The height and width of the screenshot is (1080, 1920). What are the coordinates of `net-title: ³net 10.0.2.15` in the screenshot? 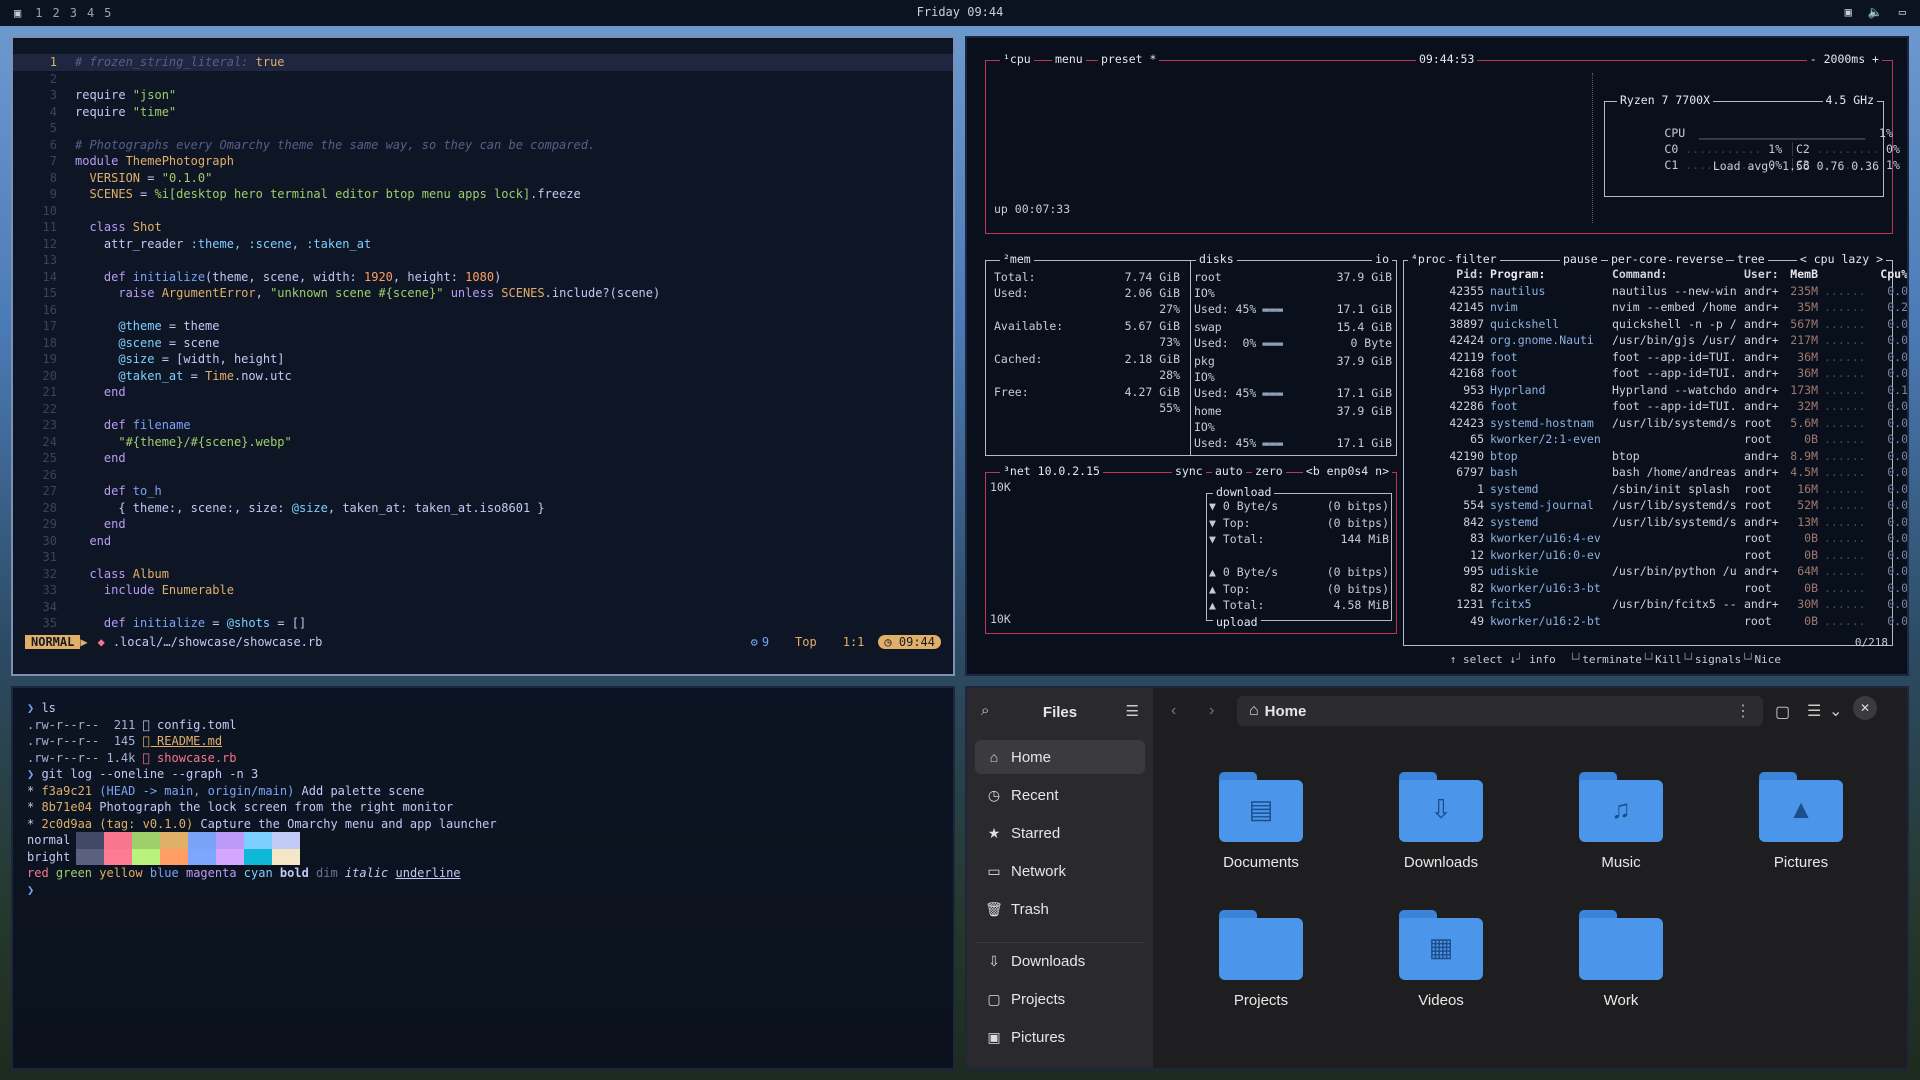 It's located at (1051, 471).